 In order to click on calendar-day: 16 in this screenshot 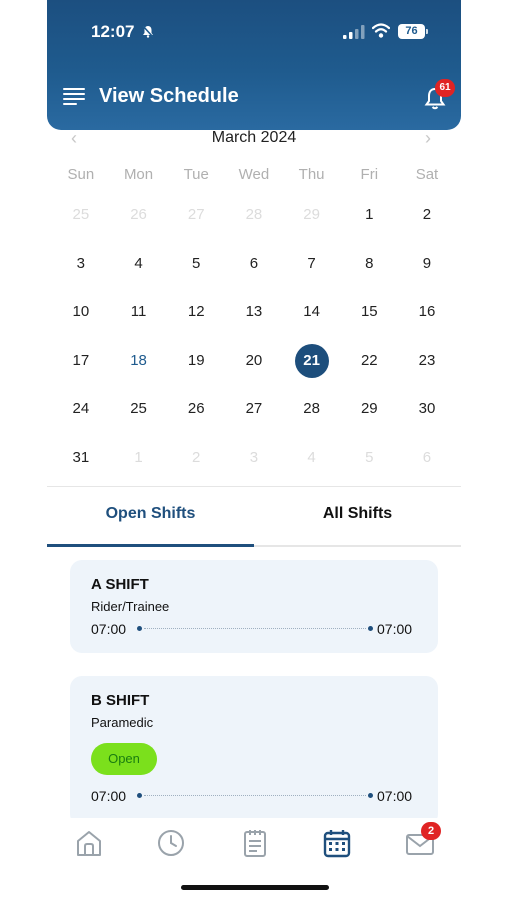, I will do `click(427, 312)`.